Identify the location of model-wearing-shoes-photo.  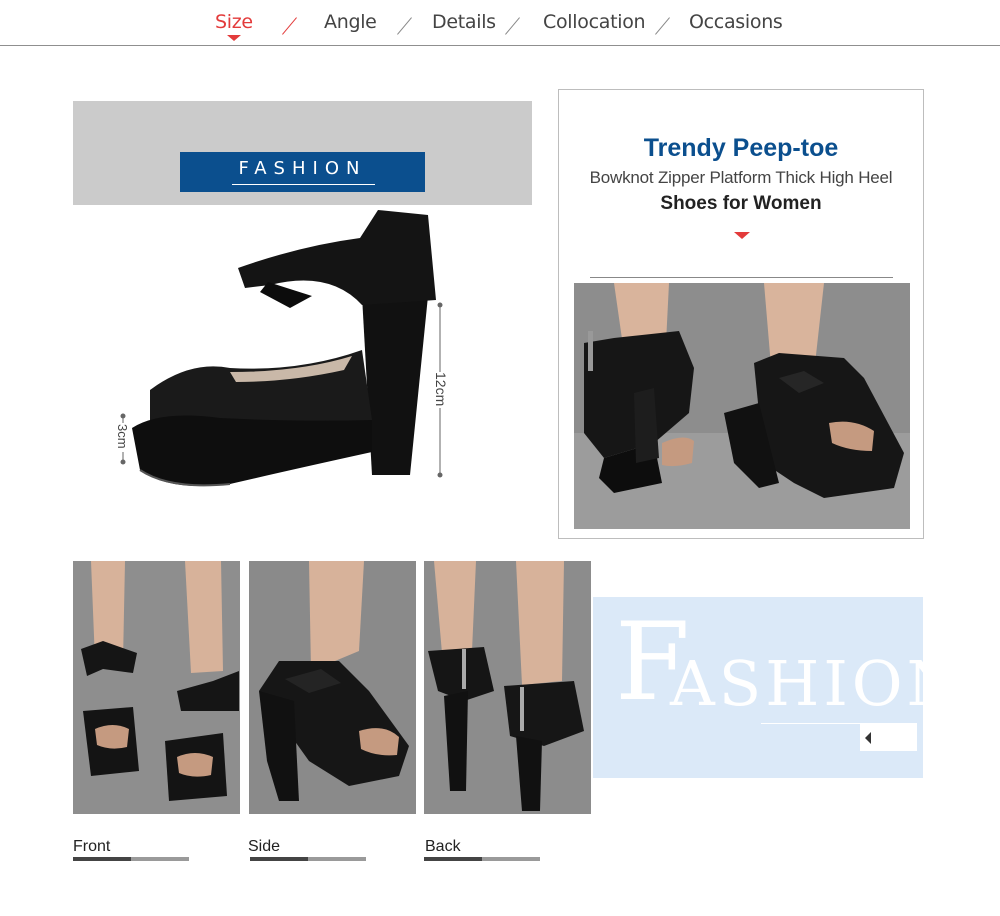
(742, 406).